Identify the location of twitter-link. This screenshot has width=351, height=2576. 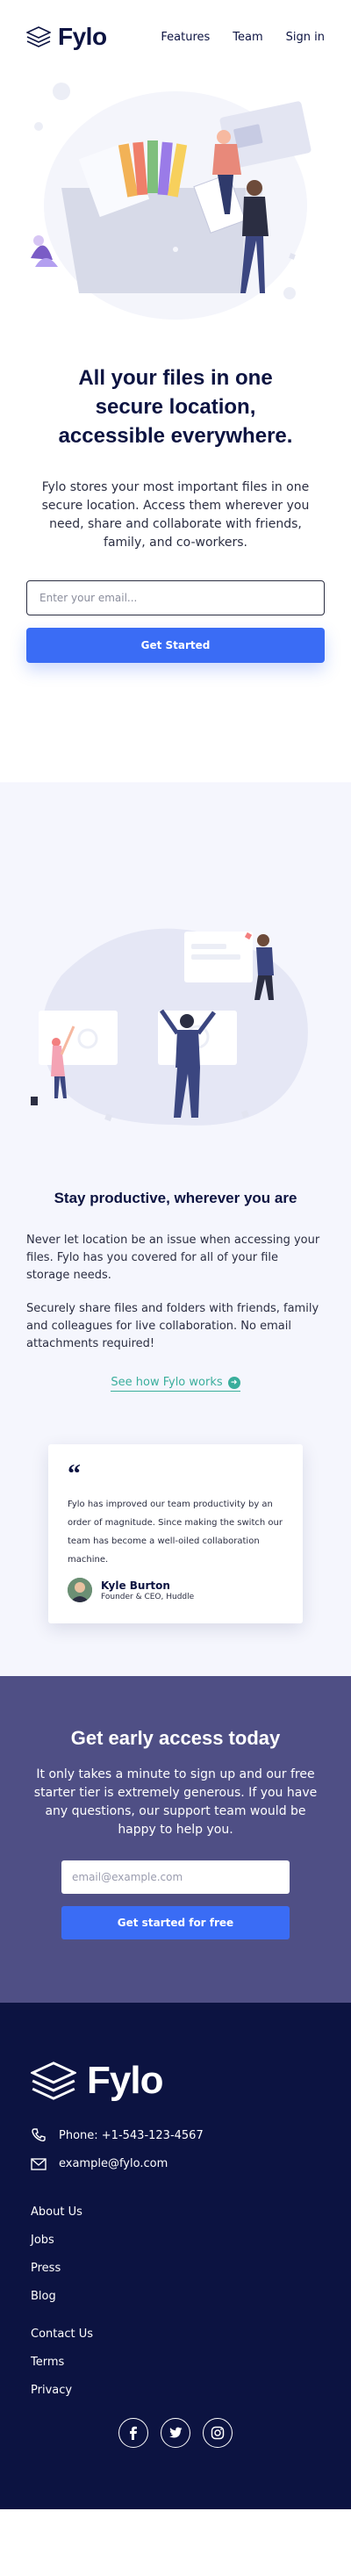
(175, 2433).